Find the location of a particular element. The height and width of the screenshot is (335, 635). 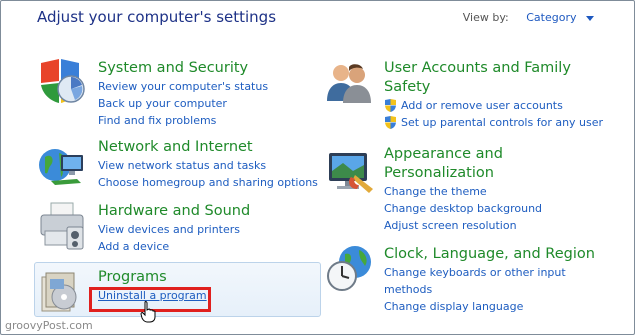

link-text: Add or remove user accounts is located at coordinates (482, 105).